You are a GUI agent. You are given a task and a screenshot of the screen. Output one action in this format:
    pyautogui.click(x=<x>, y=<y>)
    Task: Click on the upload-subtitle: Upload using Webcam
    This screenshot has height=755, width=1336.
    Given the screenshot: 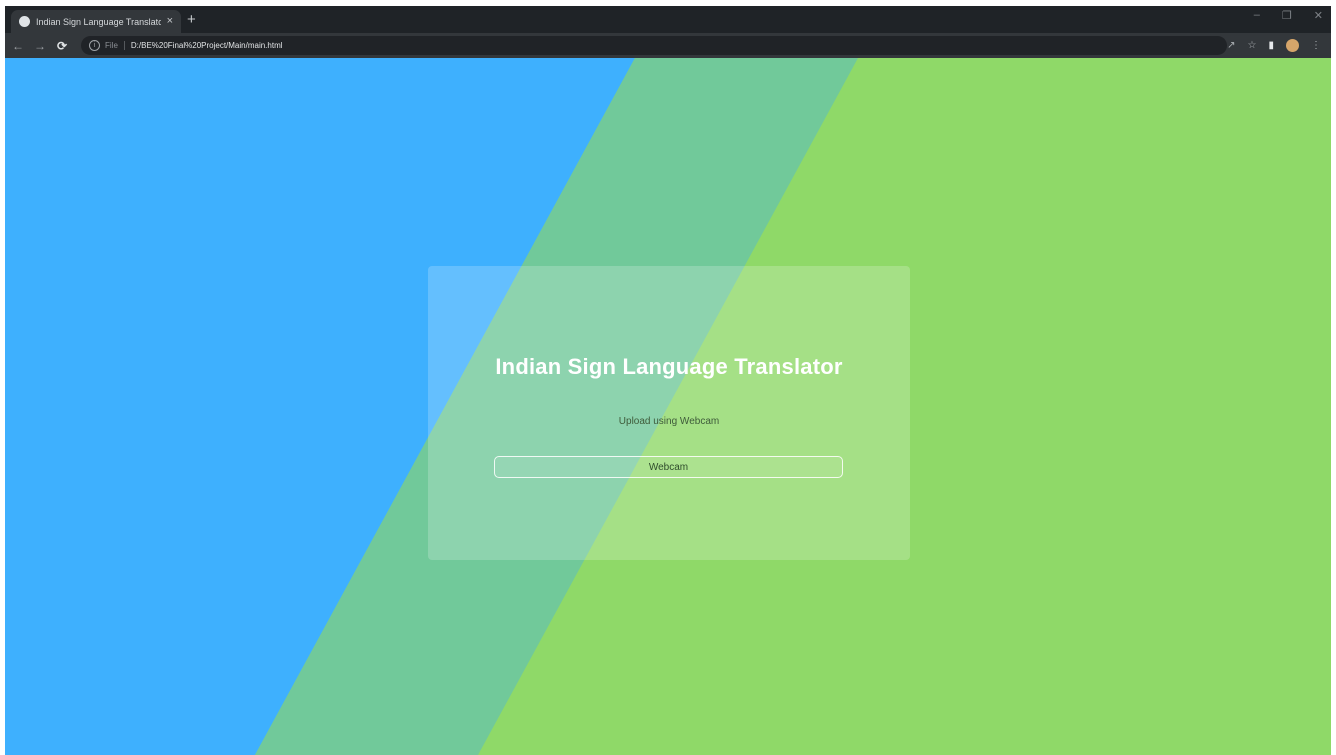 What is the action you would take?
    pyautogui.click(x=669, y=421)
    